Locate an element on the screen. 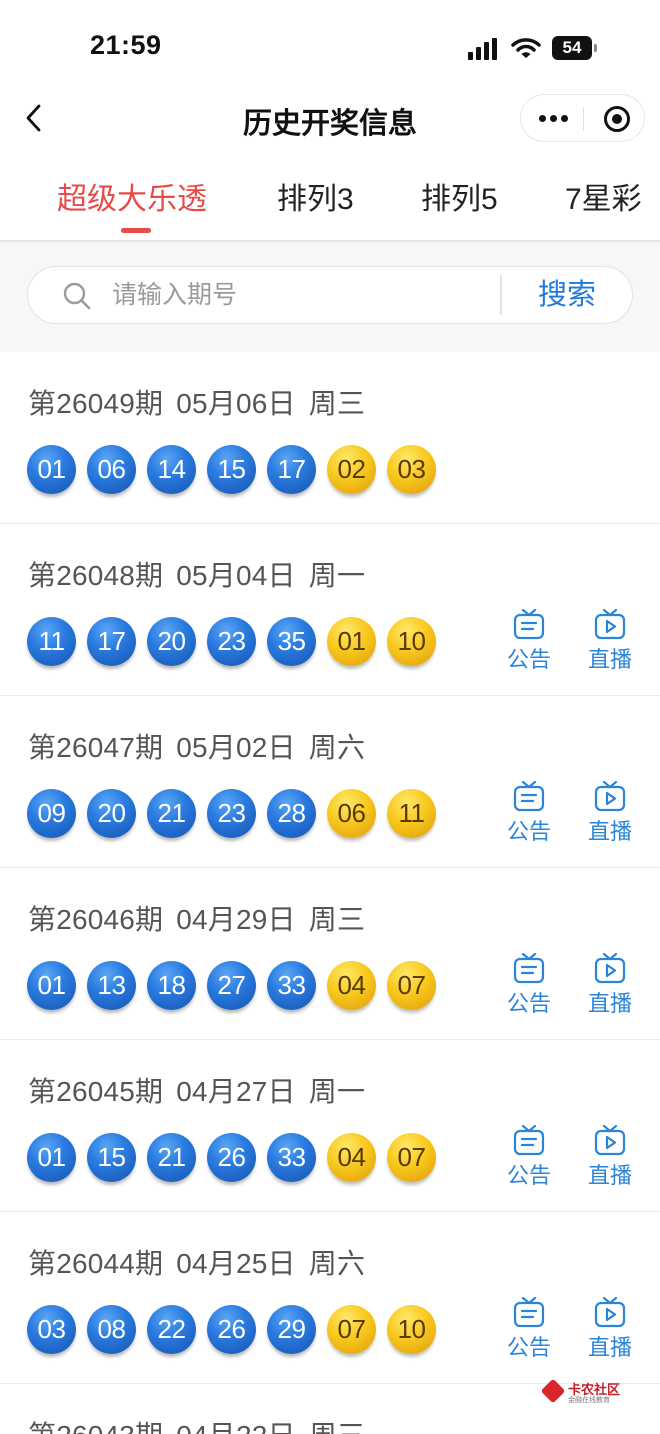 The width and height of the screenshot is (660, 1434). close-miniprogram-icon is located at coordinates (617, 119).